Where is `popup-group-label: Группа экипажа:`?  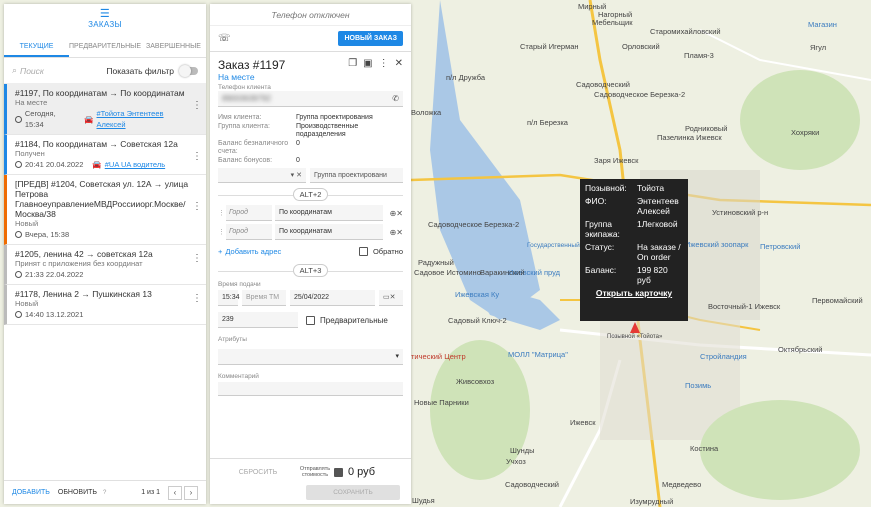 popup-group-label: Группа экипажа: is located at coordinates (602, 229).